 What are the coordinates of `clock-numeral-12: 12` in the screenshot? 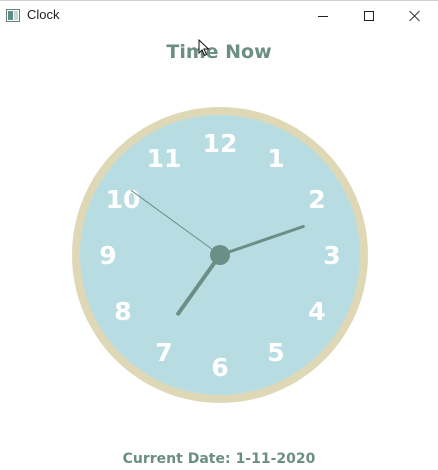 It's located at (220, 143).